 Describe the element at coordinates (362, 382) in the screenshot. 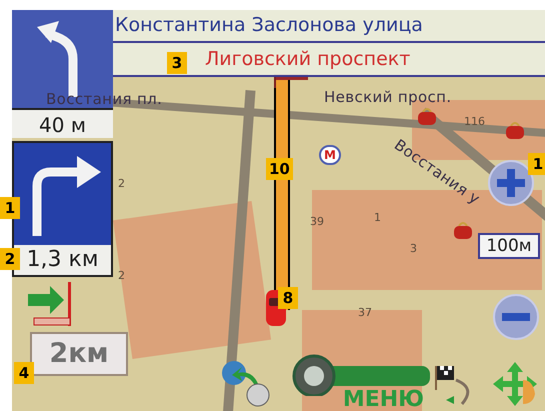

I see `menu-button: МЕНЮ` at that location.